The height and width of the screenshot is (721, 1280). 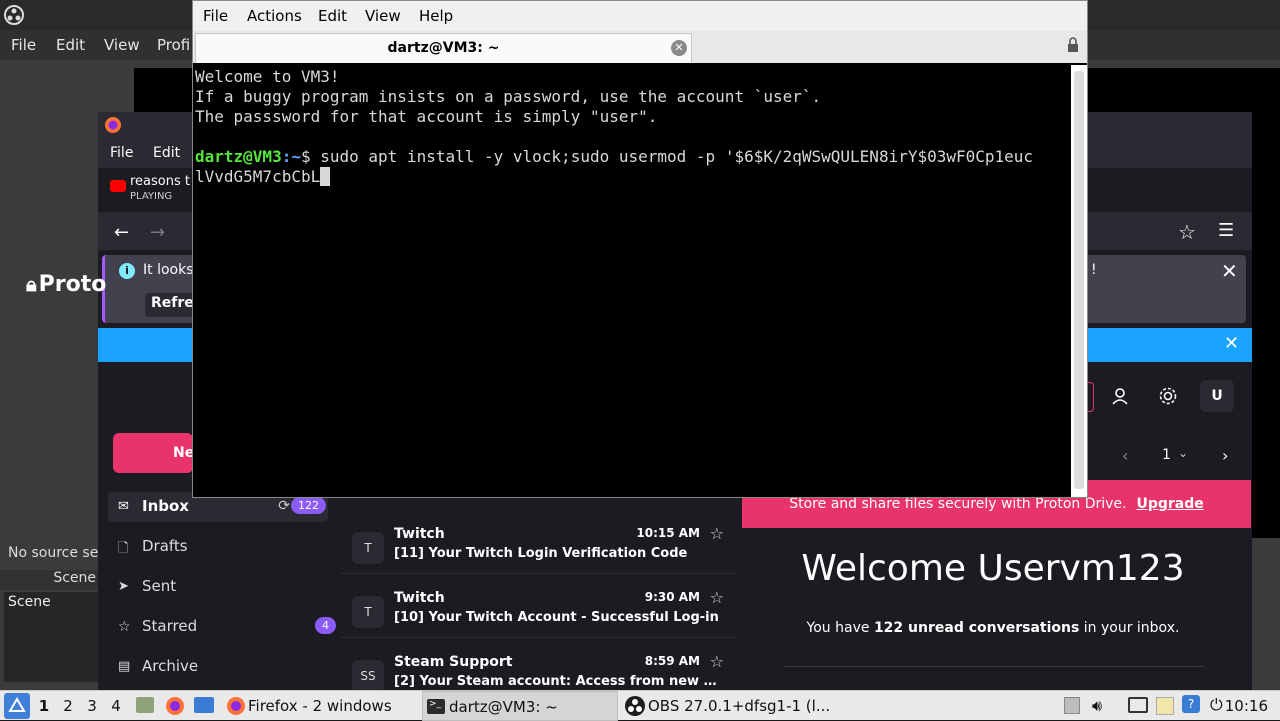 I want to click on firefox-menu-file: File, so click(x=121, y=153).